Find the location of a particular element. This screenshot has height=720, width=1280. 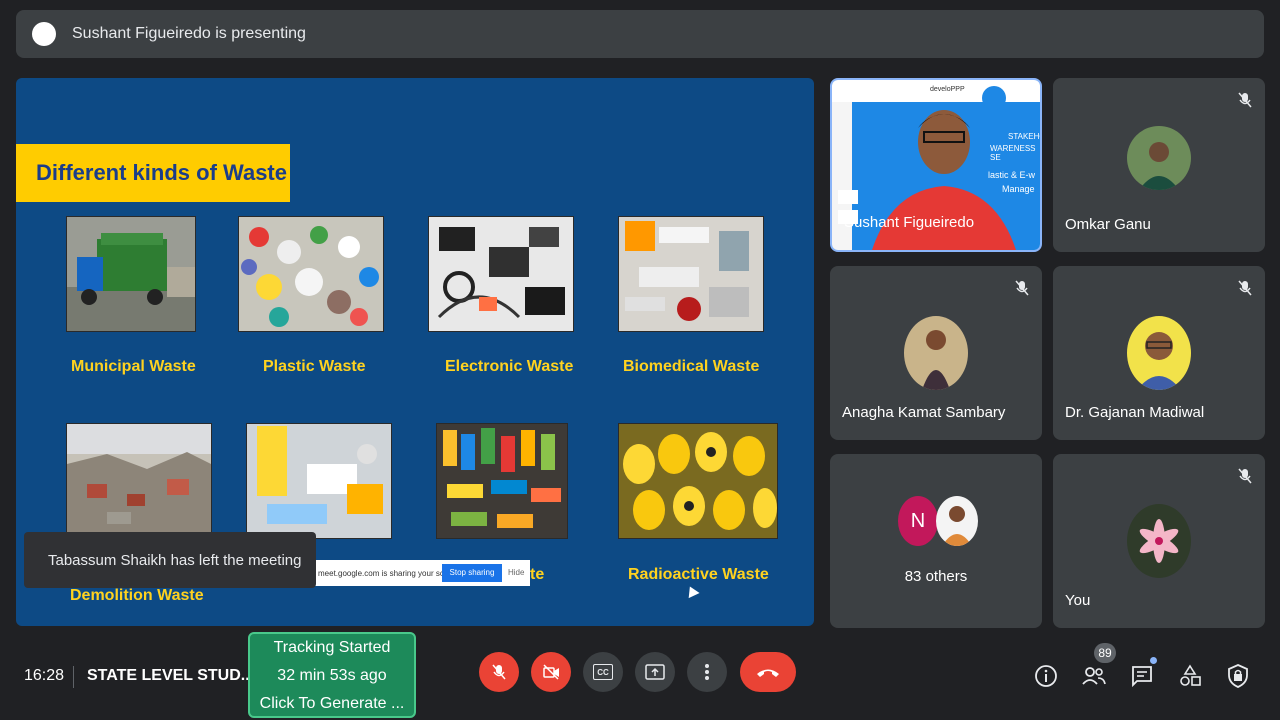

avatar-initial: N is located at coordinates (918, 521).